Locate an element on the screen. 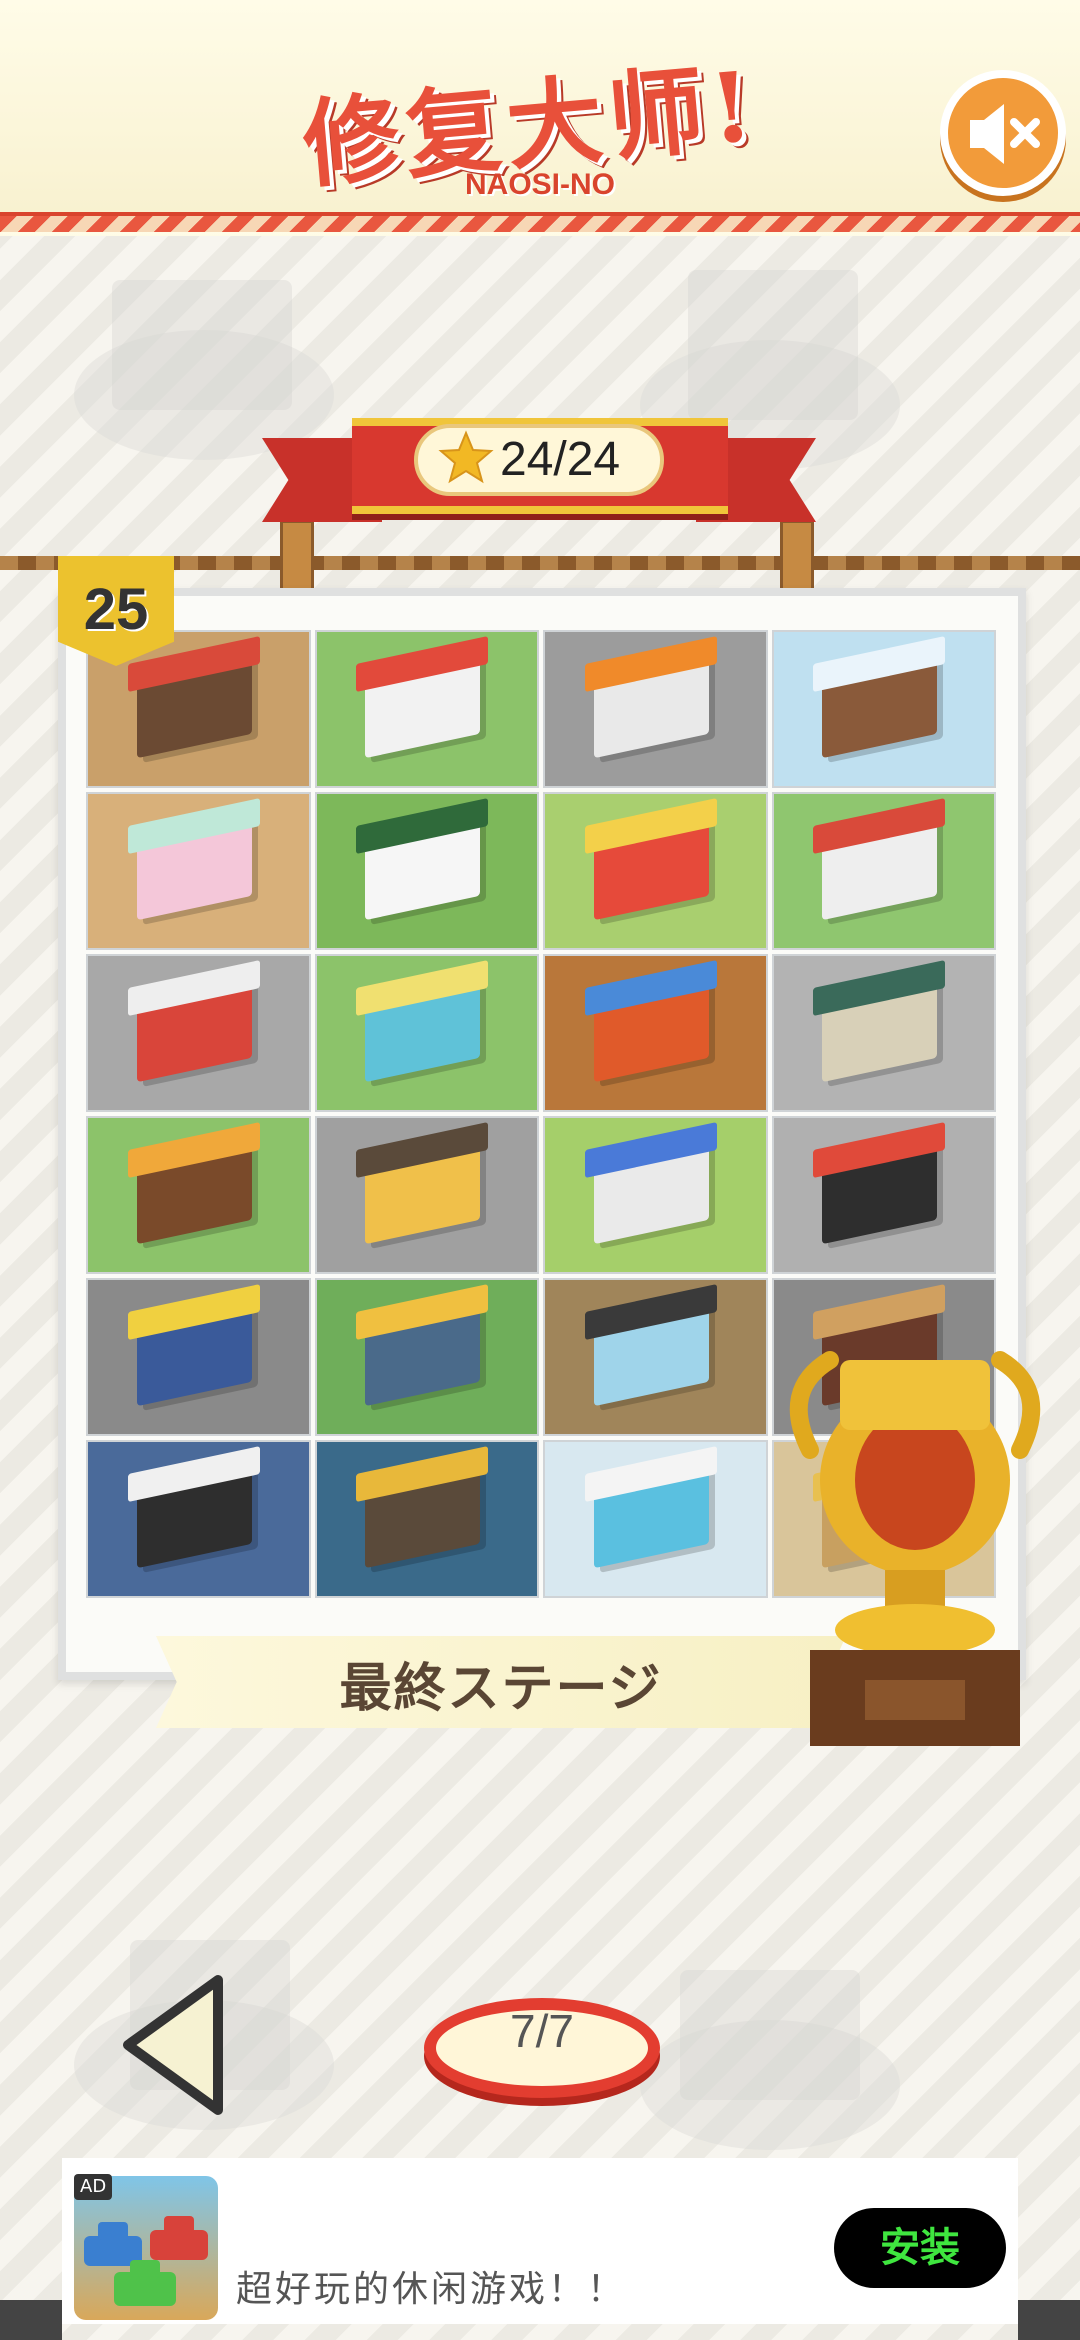 The width and height of the screenshot is (1080, 2340). speaker-muted-icon is located at coordinates (1005, 134).